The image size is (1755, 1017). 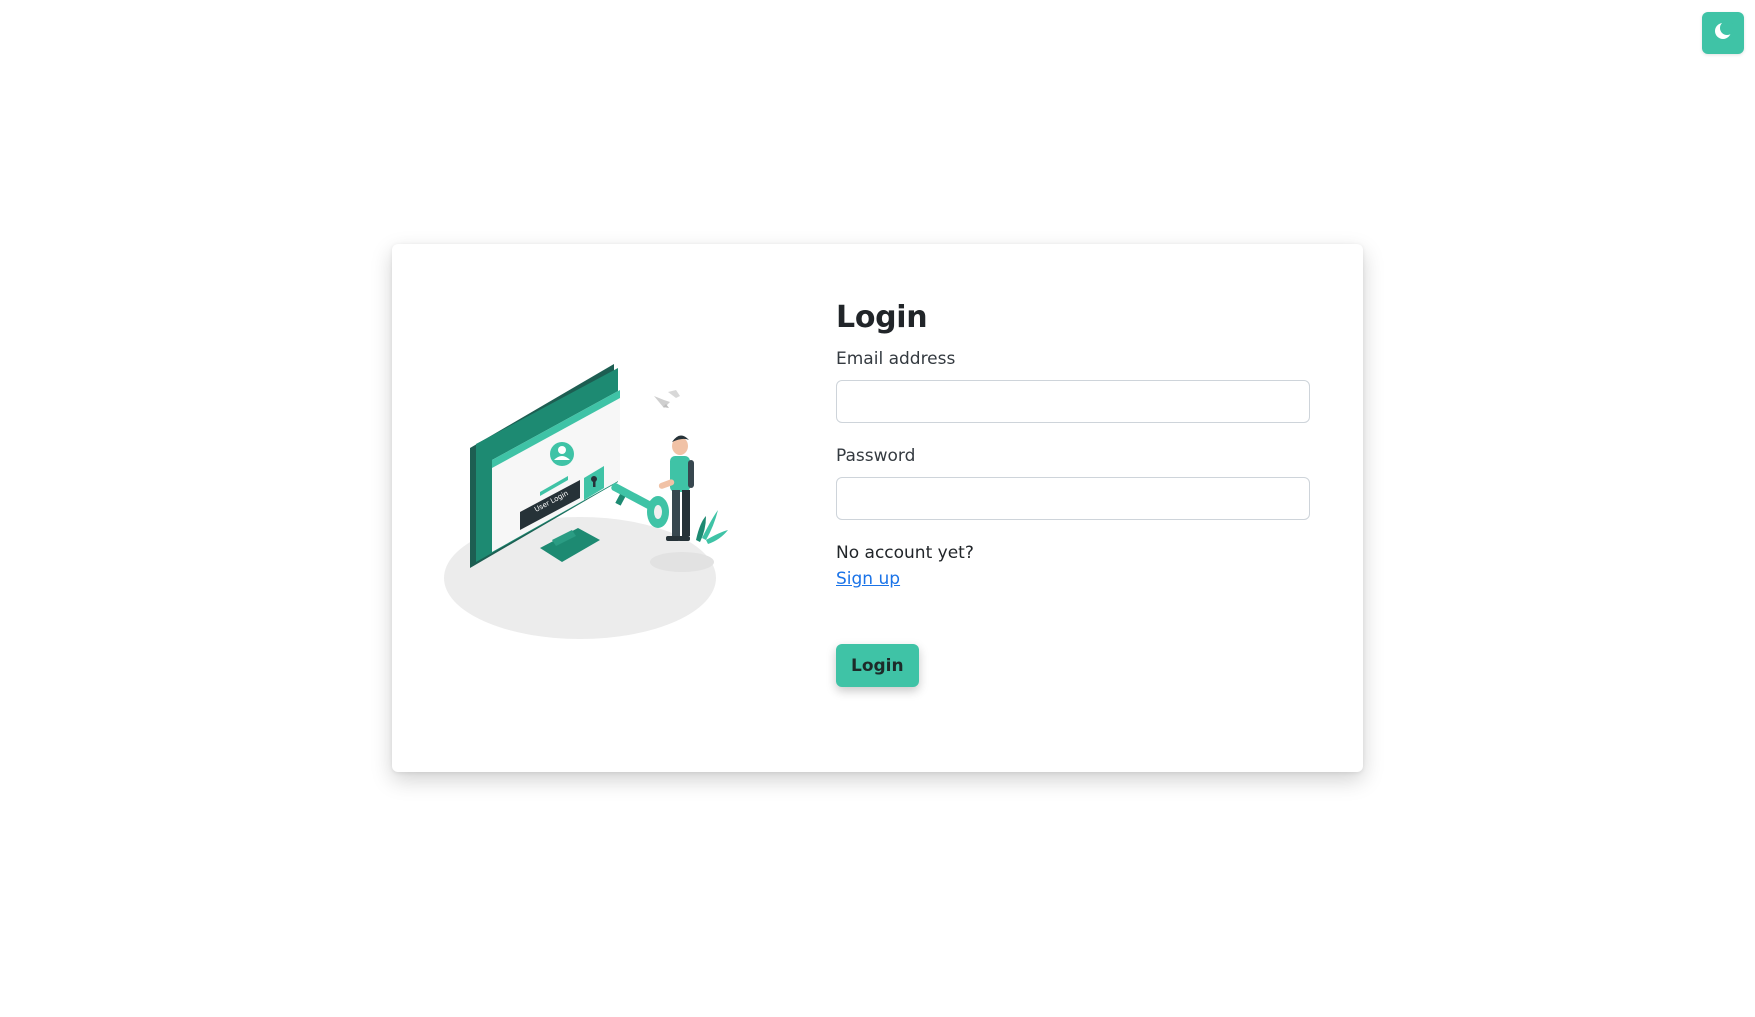 I want to click on no-account-text: No account yet?, so click(x=905, y=552).